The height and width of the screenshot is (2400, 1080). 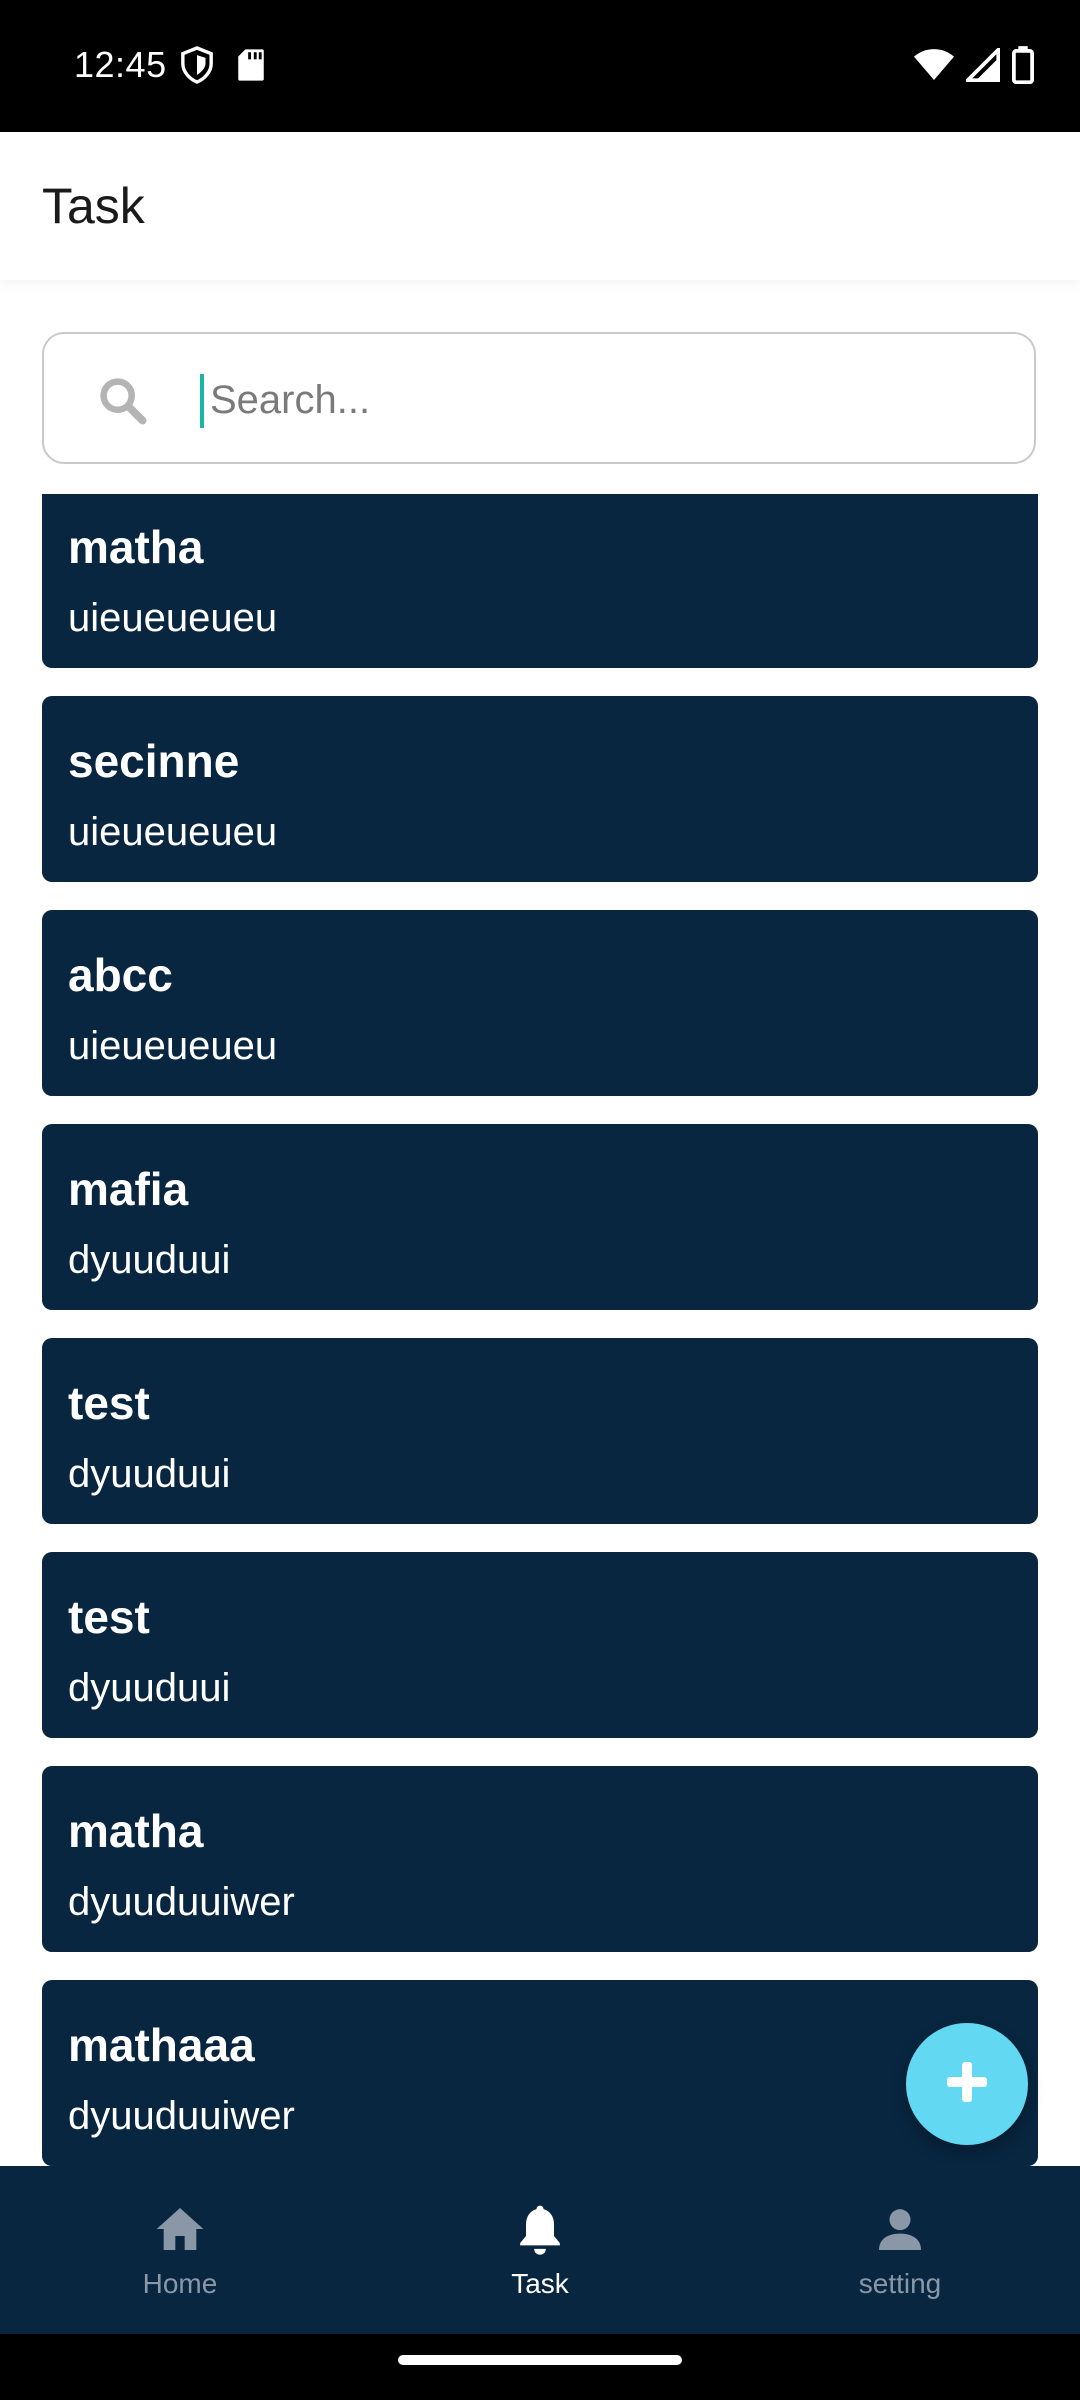 I want to click on nav-item-home: Home, so click(x=180, y=2250).